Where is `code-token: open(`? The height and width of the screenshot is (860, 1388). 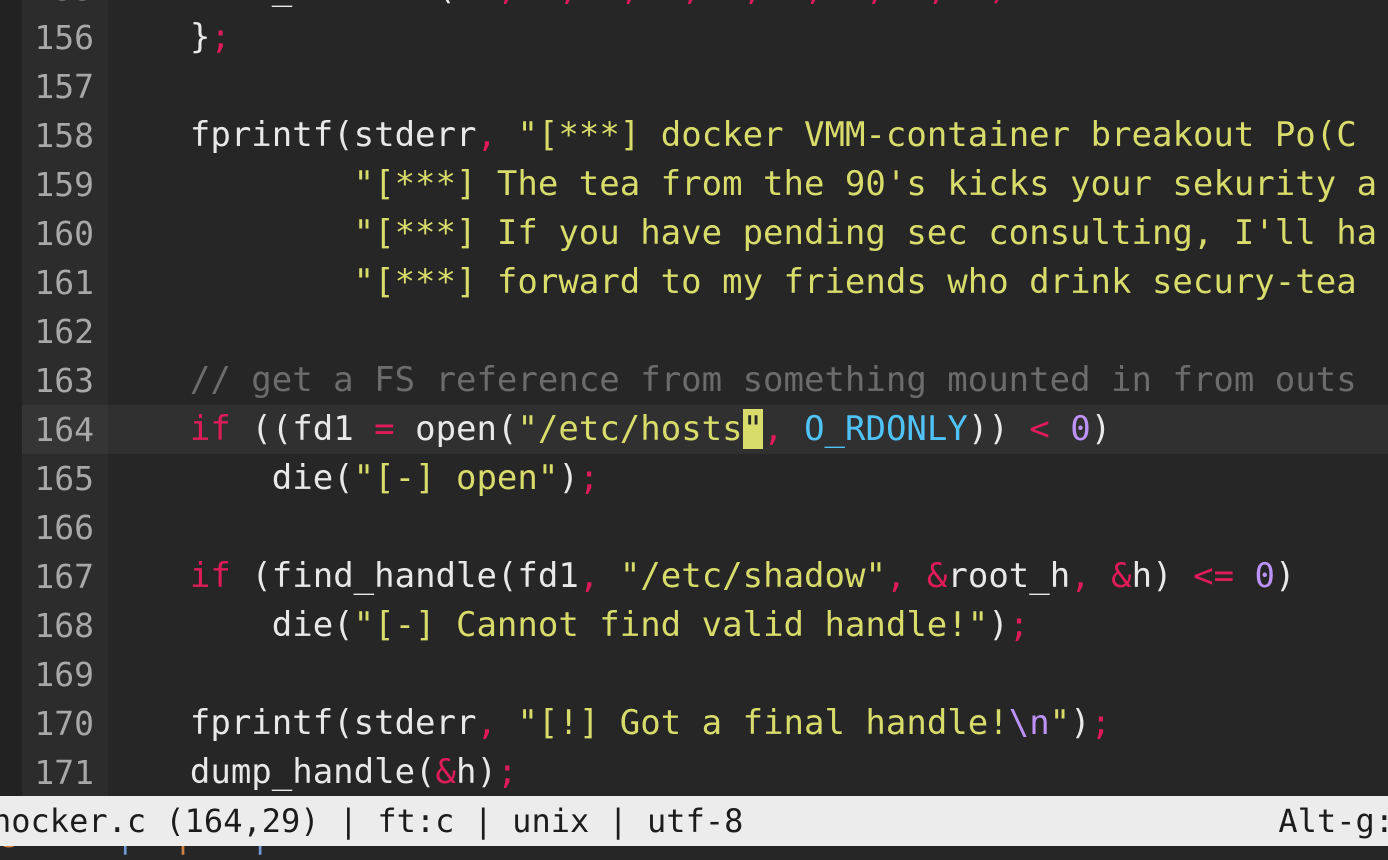
code-token: open( is located at coordinates (456, 429).